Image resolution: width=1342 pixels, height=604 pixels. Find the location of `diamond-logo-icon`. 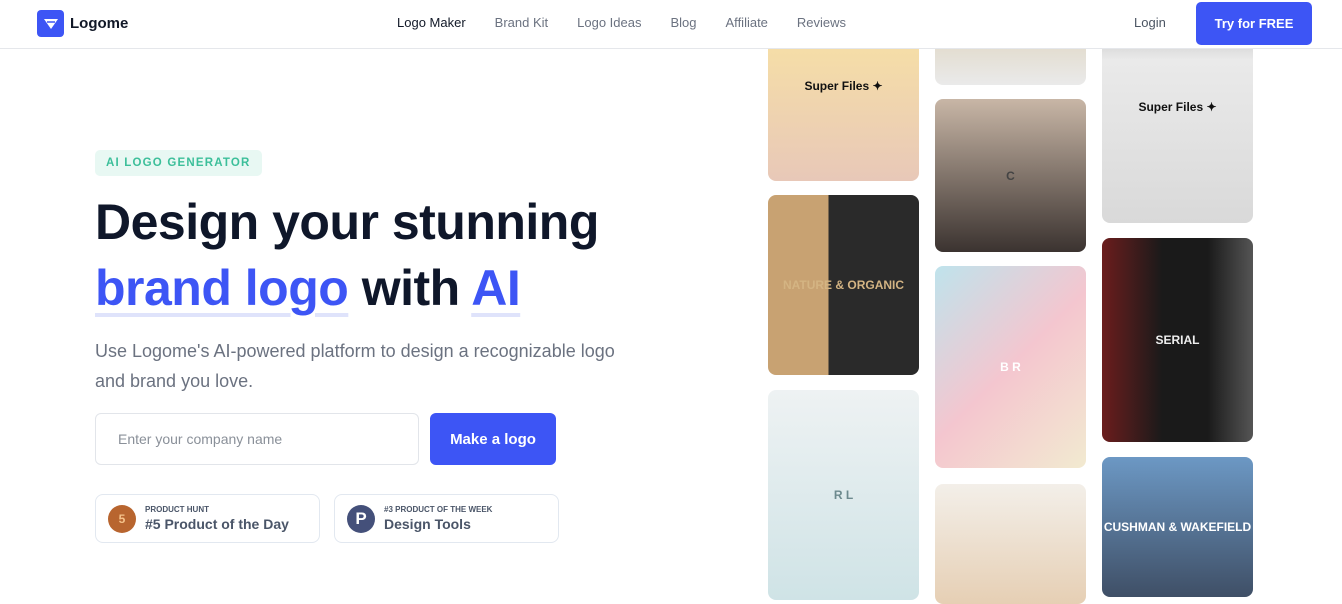

diamond-logo-icon is located at coordinates (50, 23).